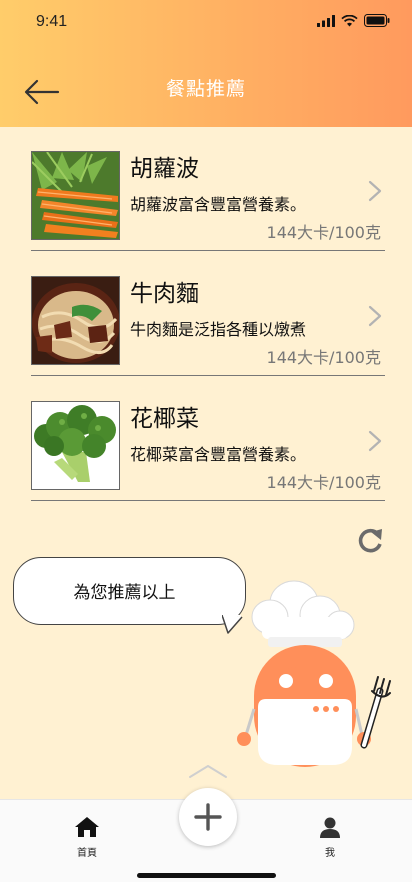 The image size is (412, 882). Describe the element at coordinates (314, 673) in the screenshot. I see `chef-robot-mascot` at that location.